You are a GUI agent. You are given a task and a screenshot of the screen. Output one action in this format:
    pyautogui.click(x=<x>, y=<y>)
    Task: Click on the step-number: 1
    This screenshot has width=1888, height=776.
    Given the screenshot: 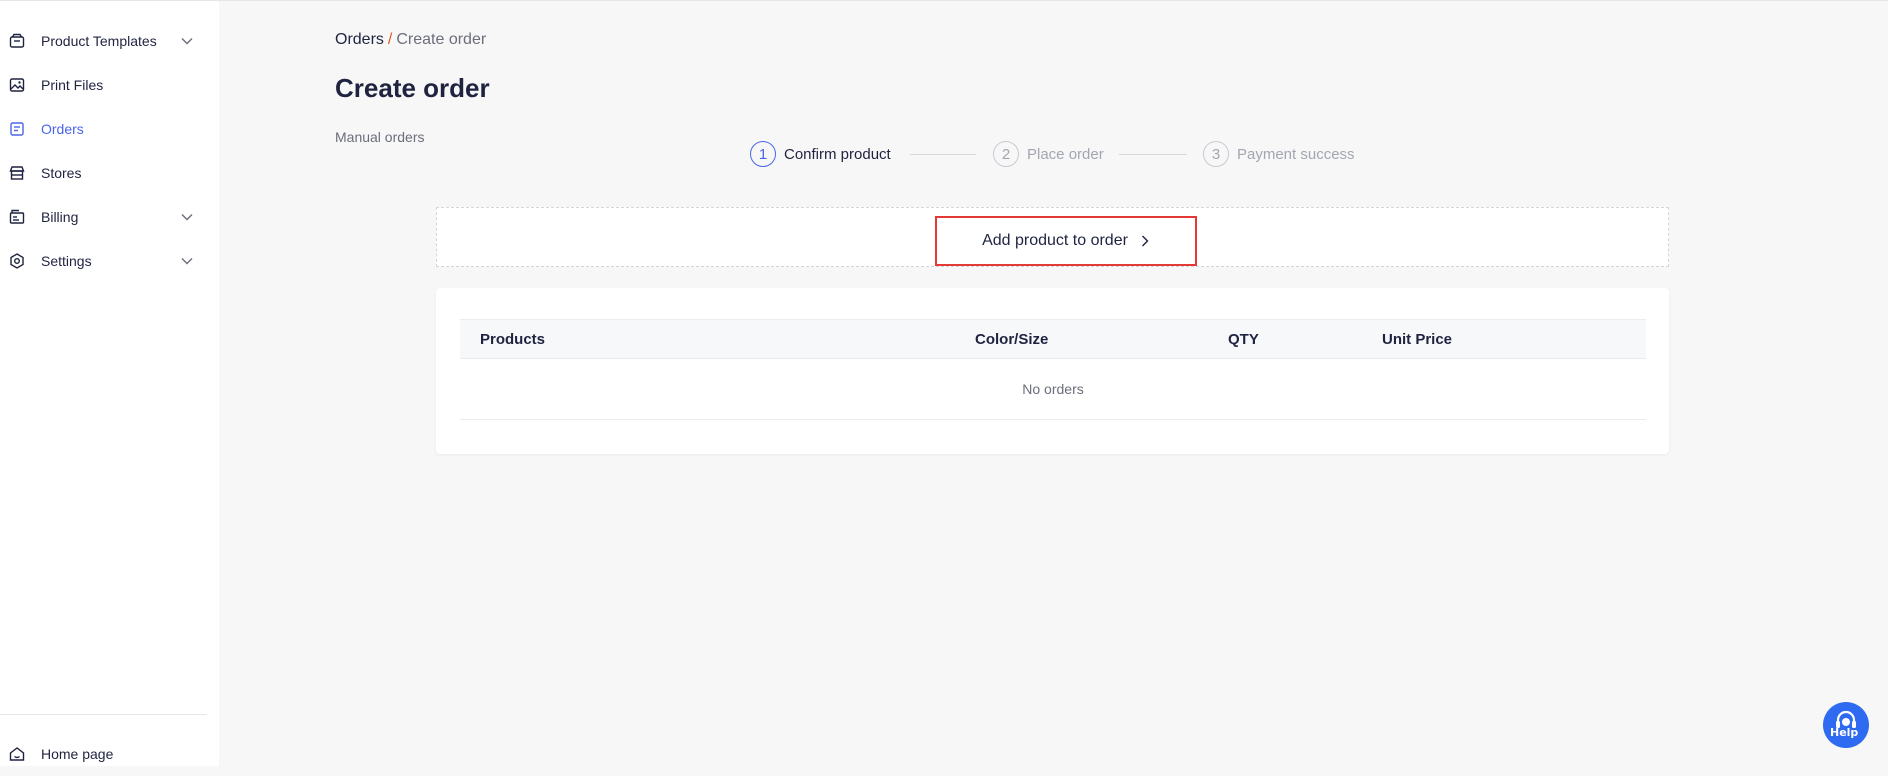 What is the action you would take?
    pyautogui.click(x=763, y=154)
    